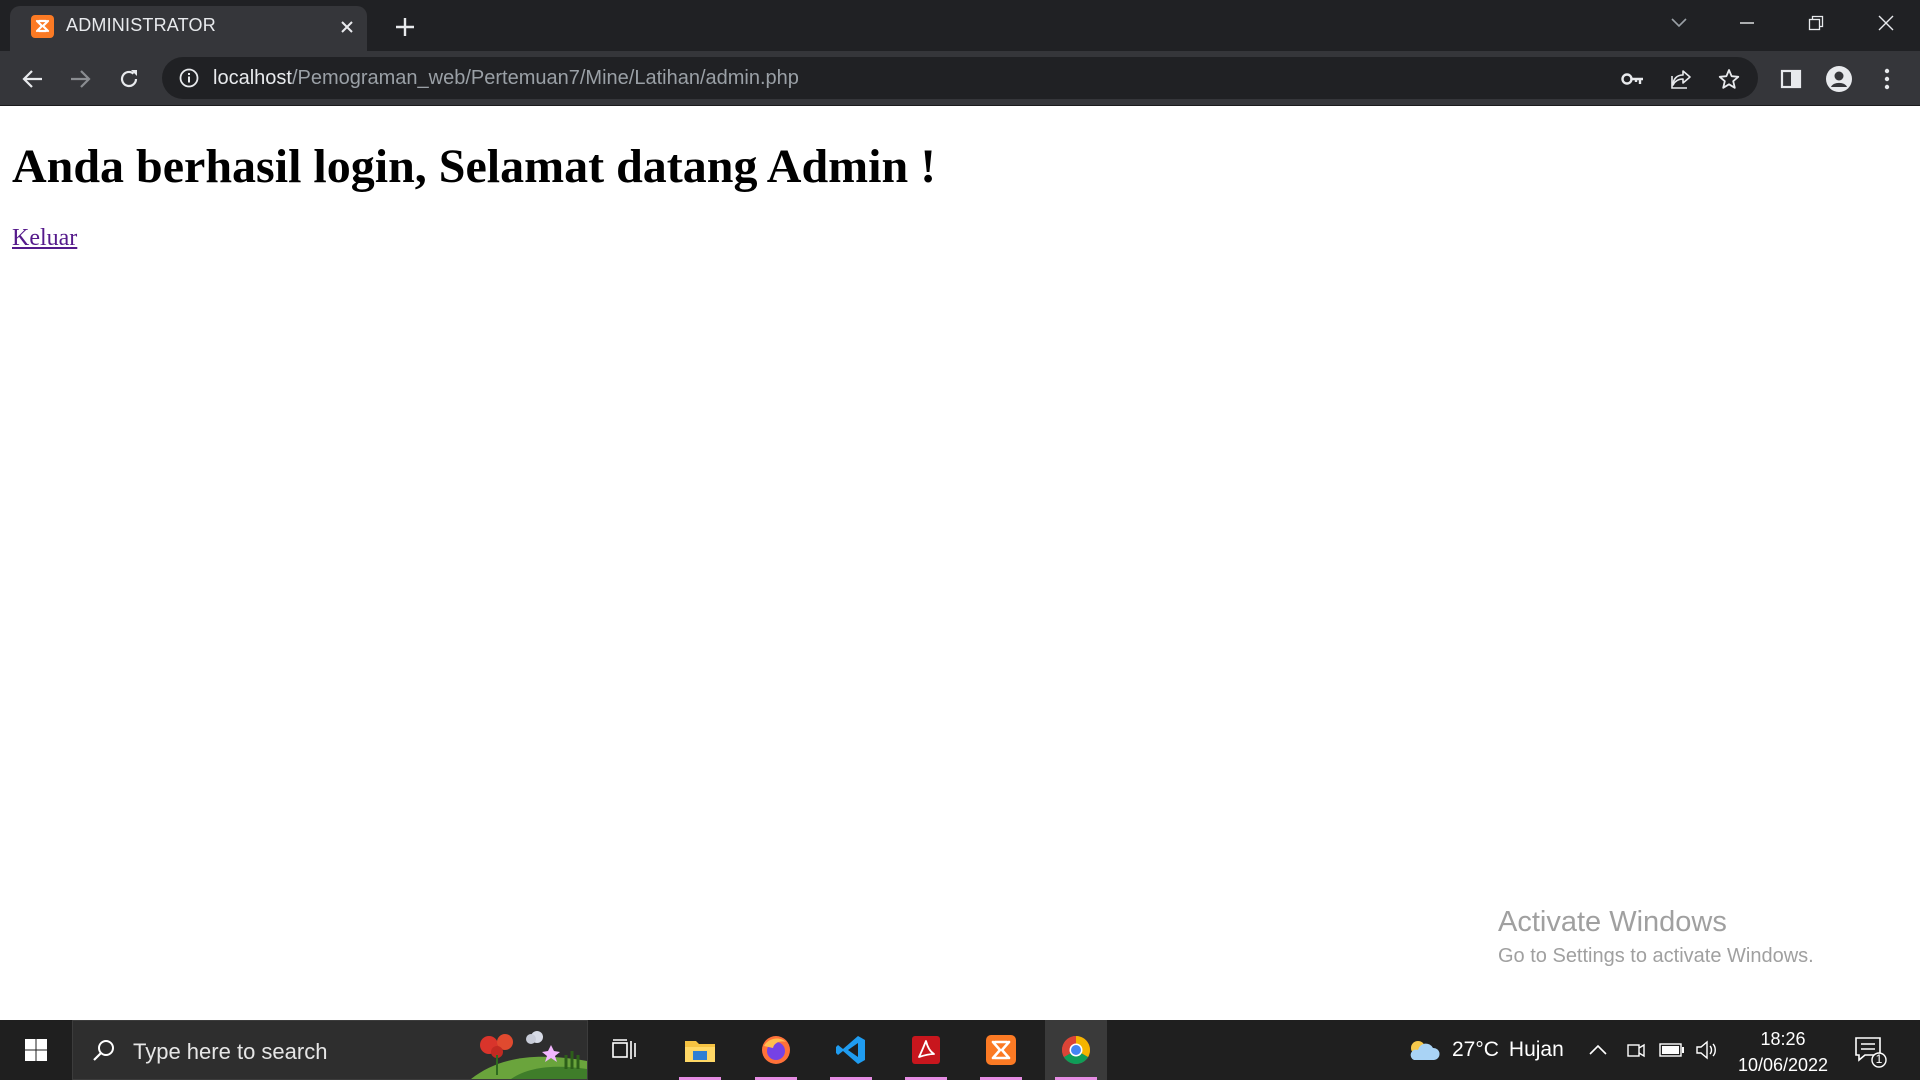  What do you see at coordinates (44, 238) in the screenshot?
I see `logout-link: Keluar` at bounding box center [44, 238].